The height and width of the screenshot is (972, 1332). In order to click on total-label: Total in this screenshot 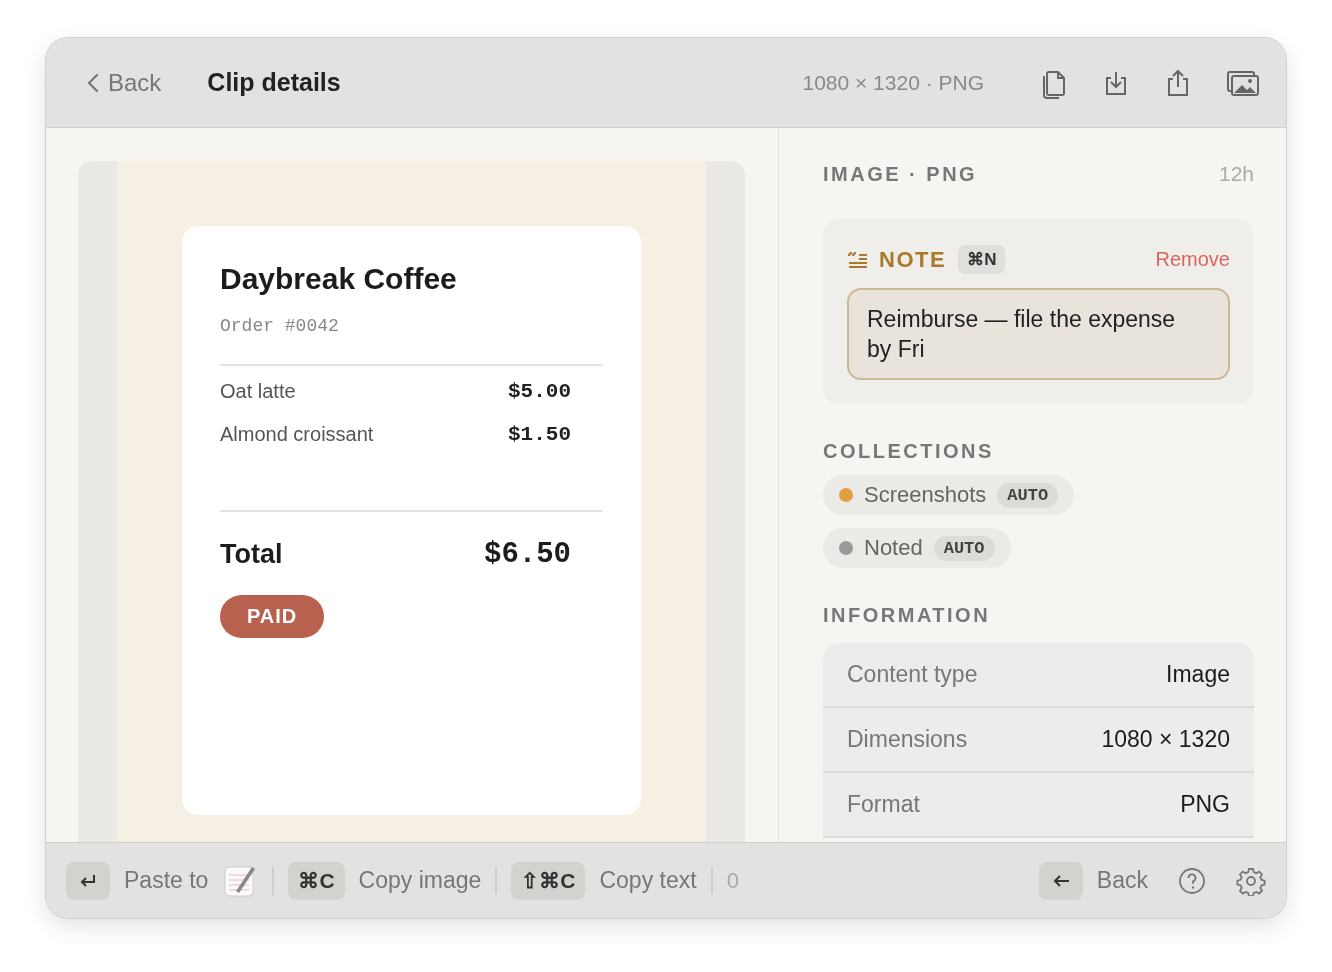, I will do `click(251, 554)`.